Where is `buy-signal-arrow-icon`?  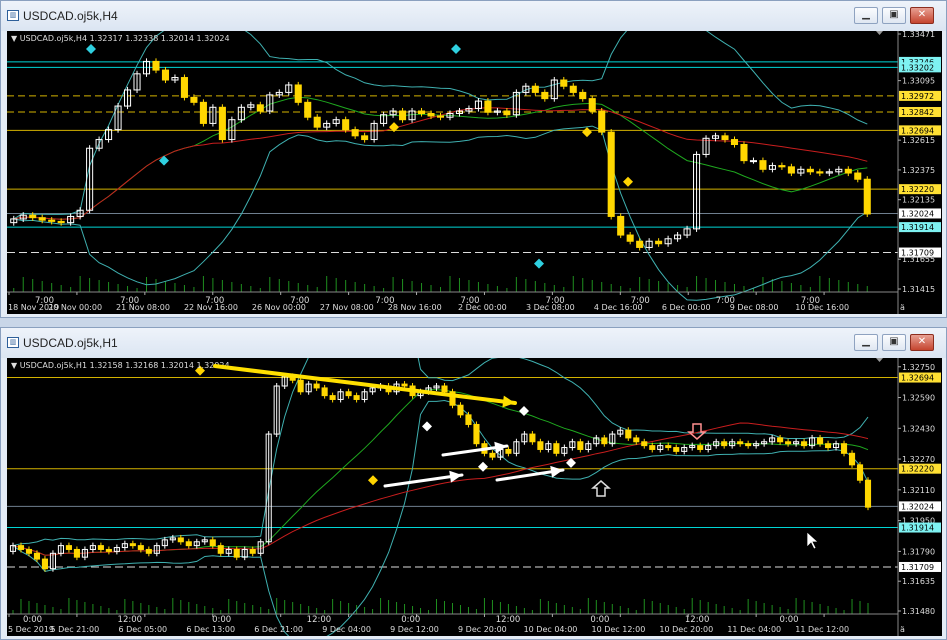 buy-signal-arrow-icon is located at coordinates (601, 488).